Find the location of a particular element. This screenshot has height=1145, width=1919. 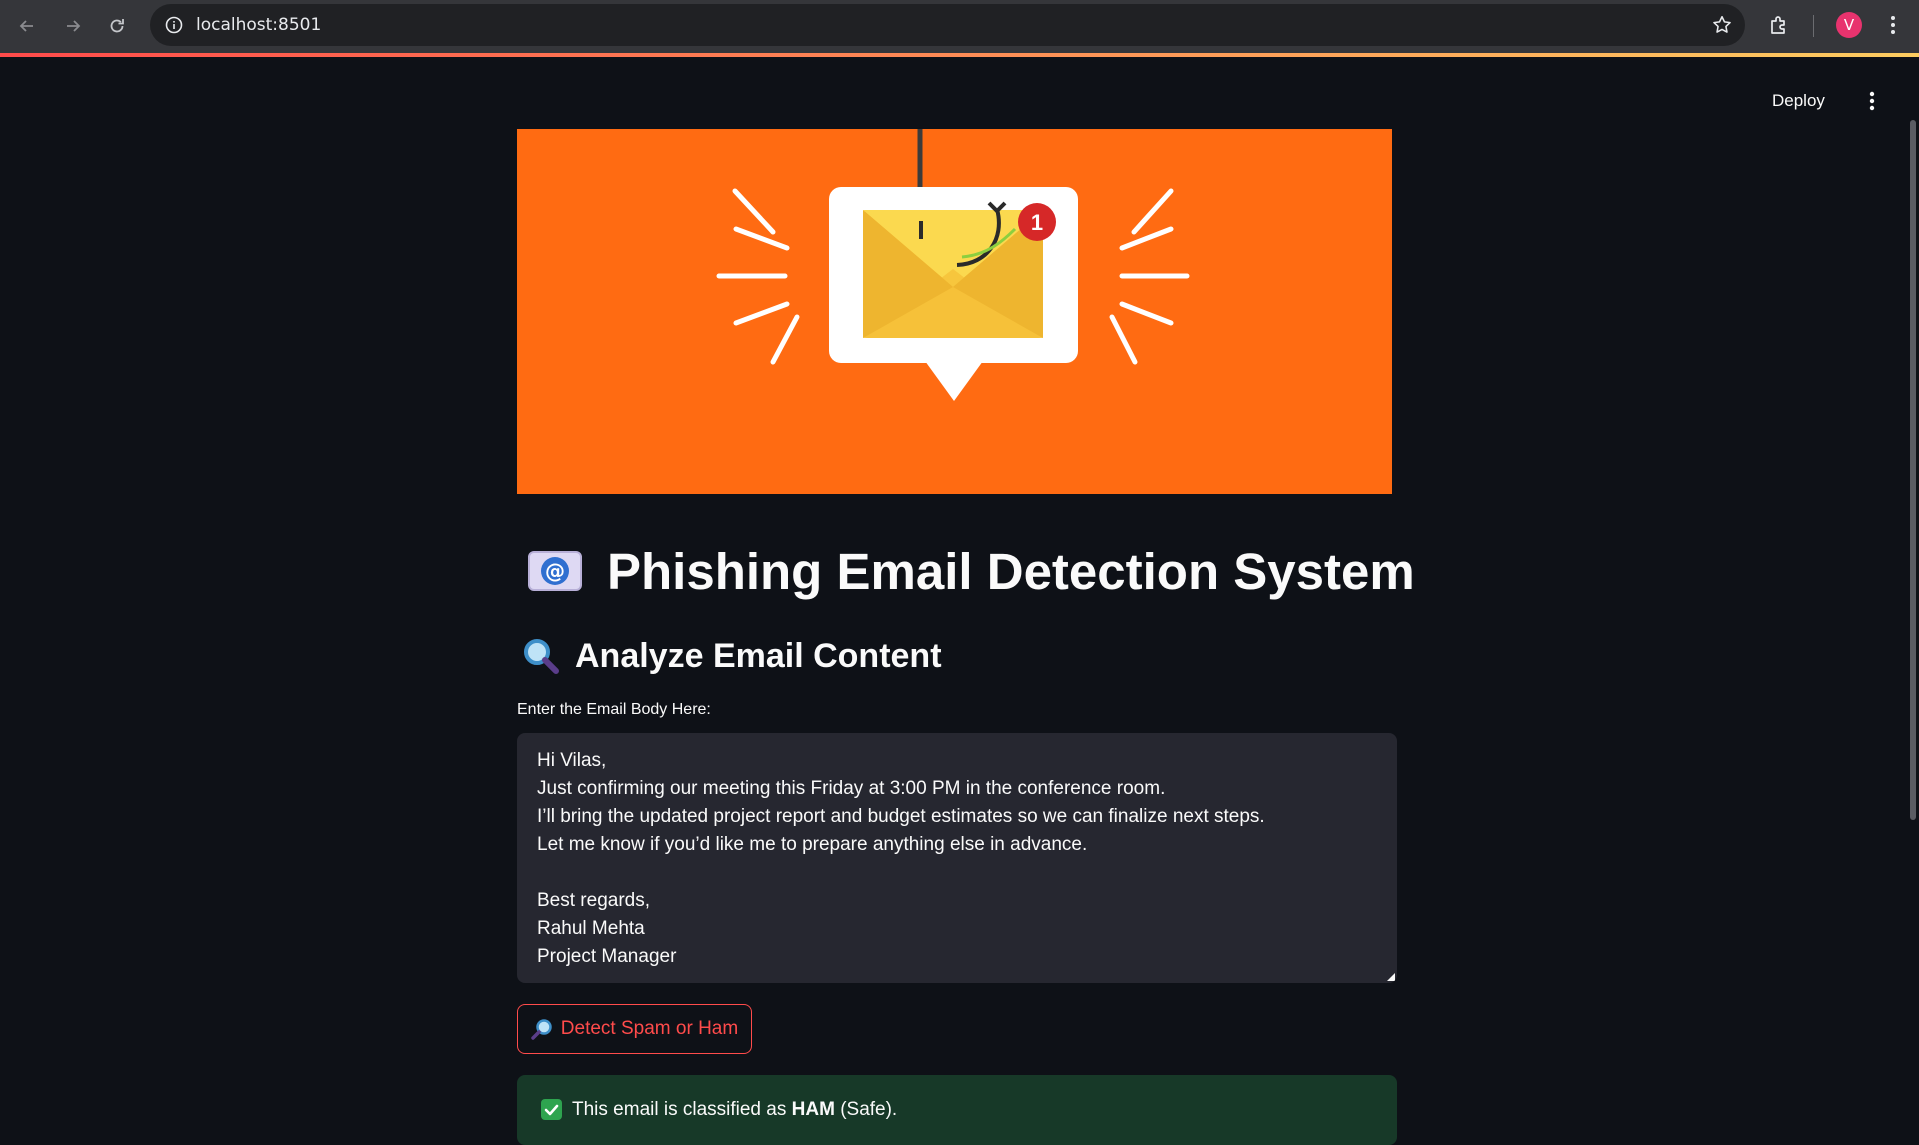

profile-avatar: V is located at coordinates (1849, 25).